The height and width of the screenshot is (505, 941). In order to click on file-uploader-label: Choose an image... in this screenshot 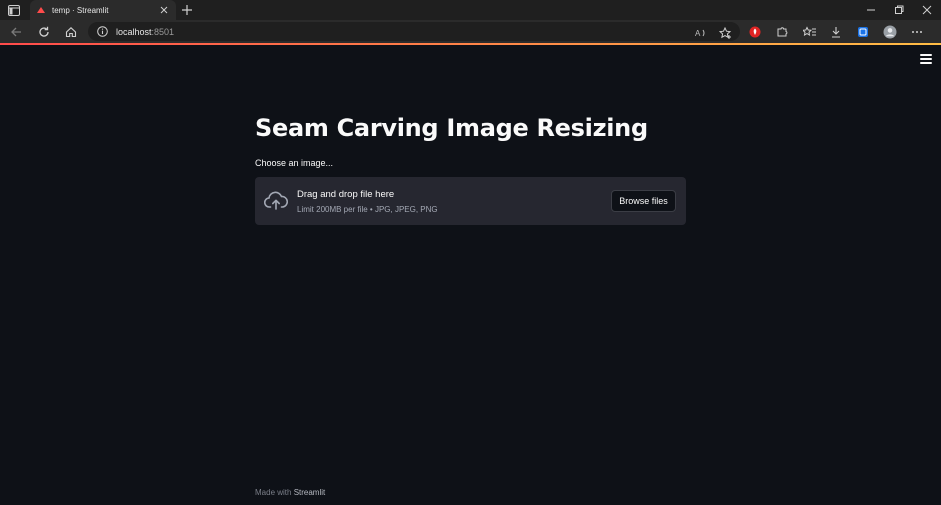, I will do `click(294, 163)`.